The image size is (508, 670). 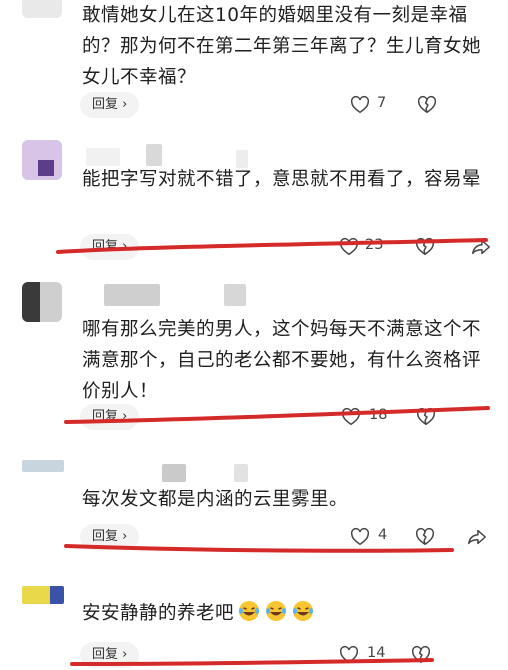 I want to click on like-count: 7, so click(x=382, y=103).